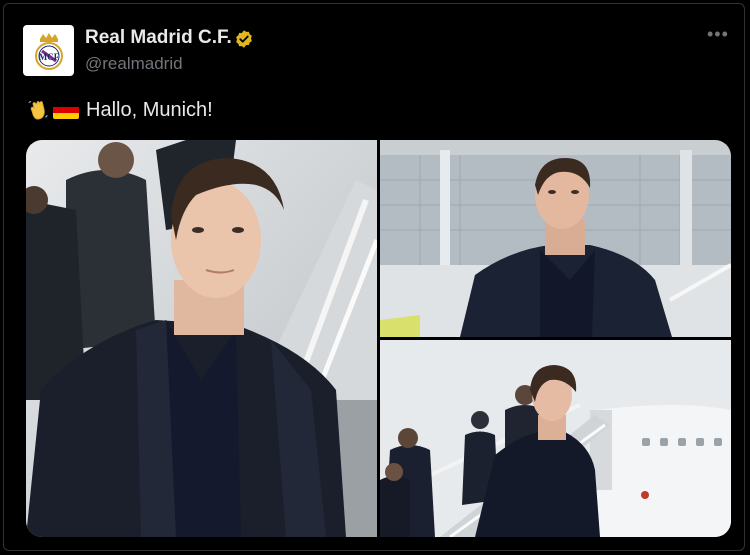 The width and height of the screenshot is (750, 555). I want to click on germany-flag-icon, so click(66, 110).